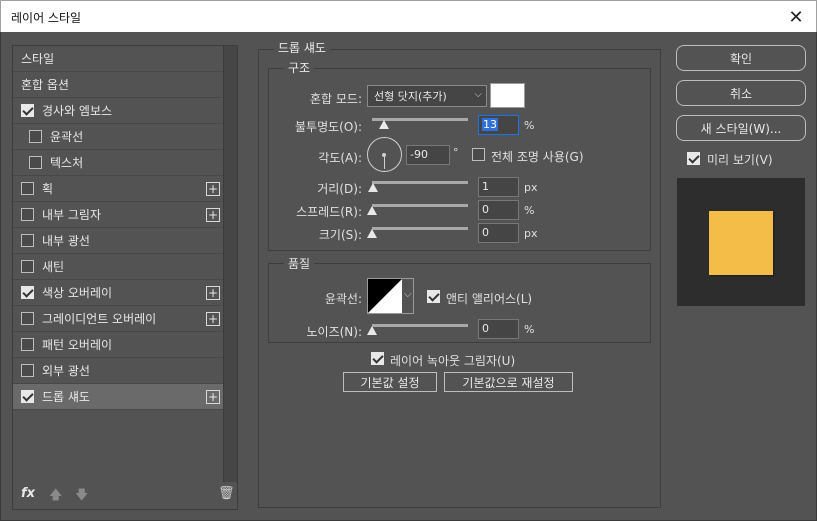  I want to click on contour-label: 윤곽선:, so click(343, 299).